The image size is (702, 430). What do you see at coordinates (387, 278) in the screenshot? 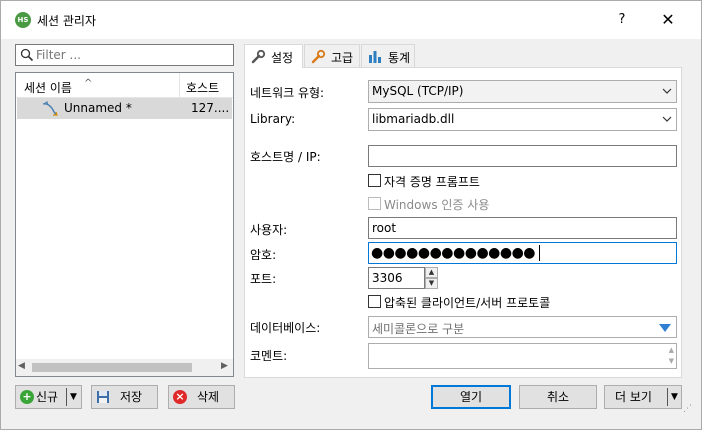
I see `port-value: 3306` at bounding box center [387, 278].